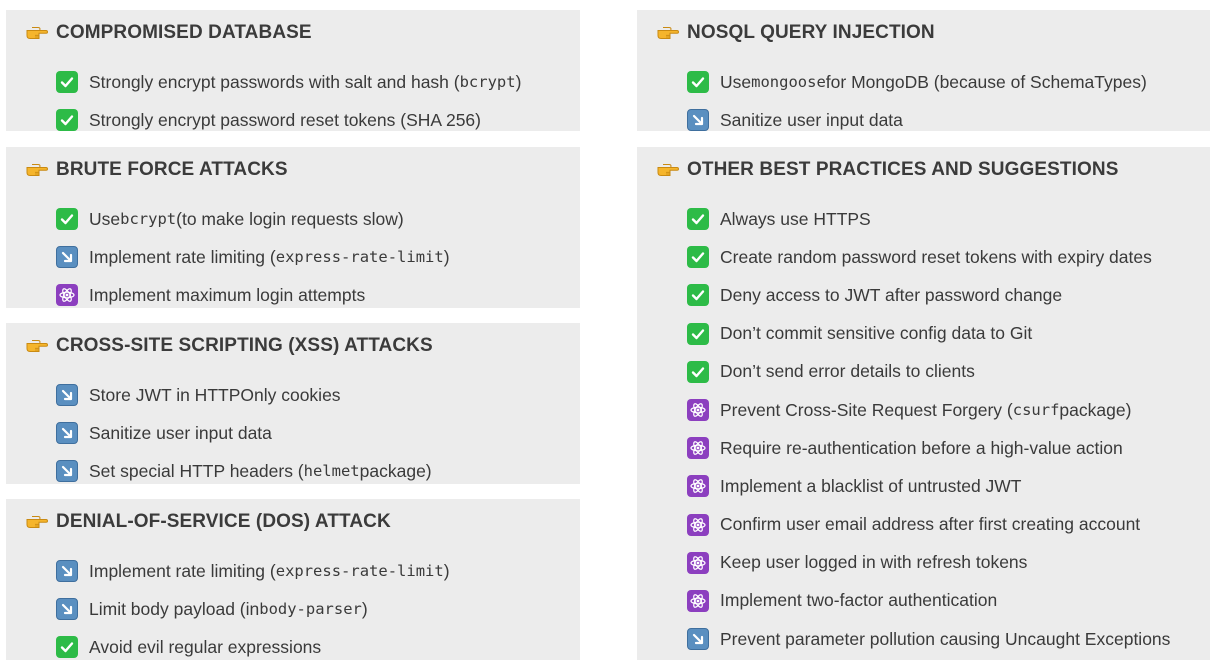 This screenshot has height=667, width=1214. I want to click on list-item: Always use HTTPS, so click(928, 219).